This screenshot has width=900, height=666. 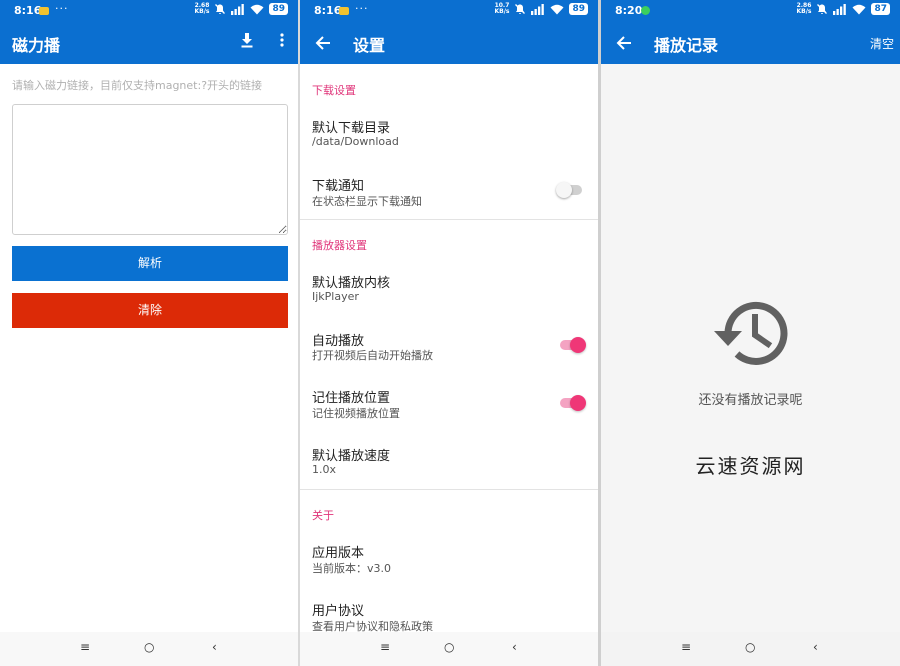 What do you see at coordinates (686, 45) in the screenshot?
I see `page-title: 播放记录` at bounding box center [686, 45].